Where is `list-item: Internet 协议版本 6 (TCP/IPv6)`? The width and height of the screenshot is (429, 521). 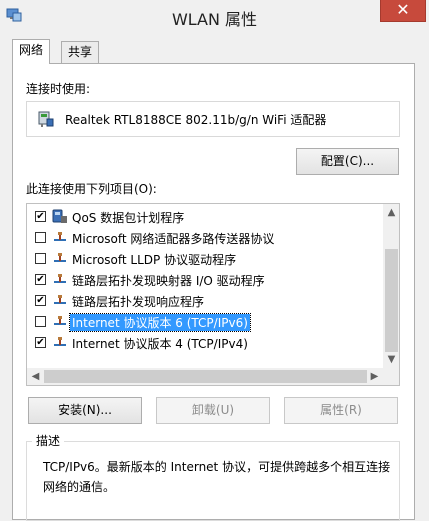
list-item: Internet 协议版本 6 (TCP/IPv6) is located at coordinates (205, 321).